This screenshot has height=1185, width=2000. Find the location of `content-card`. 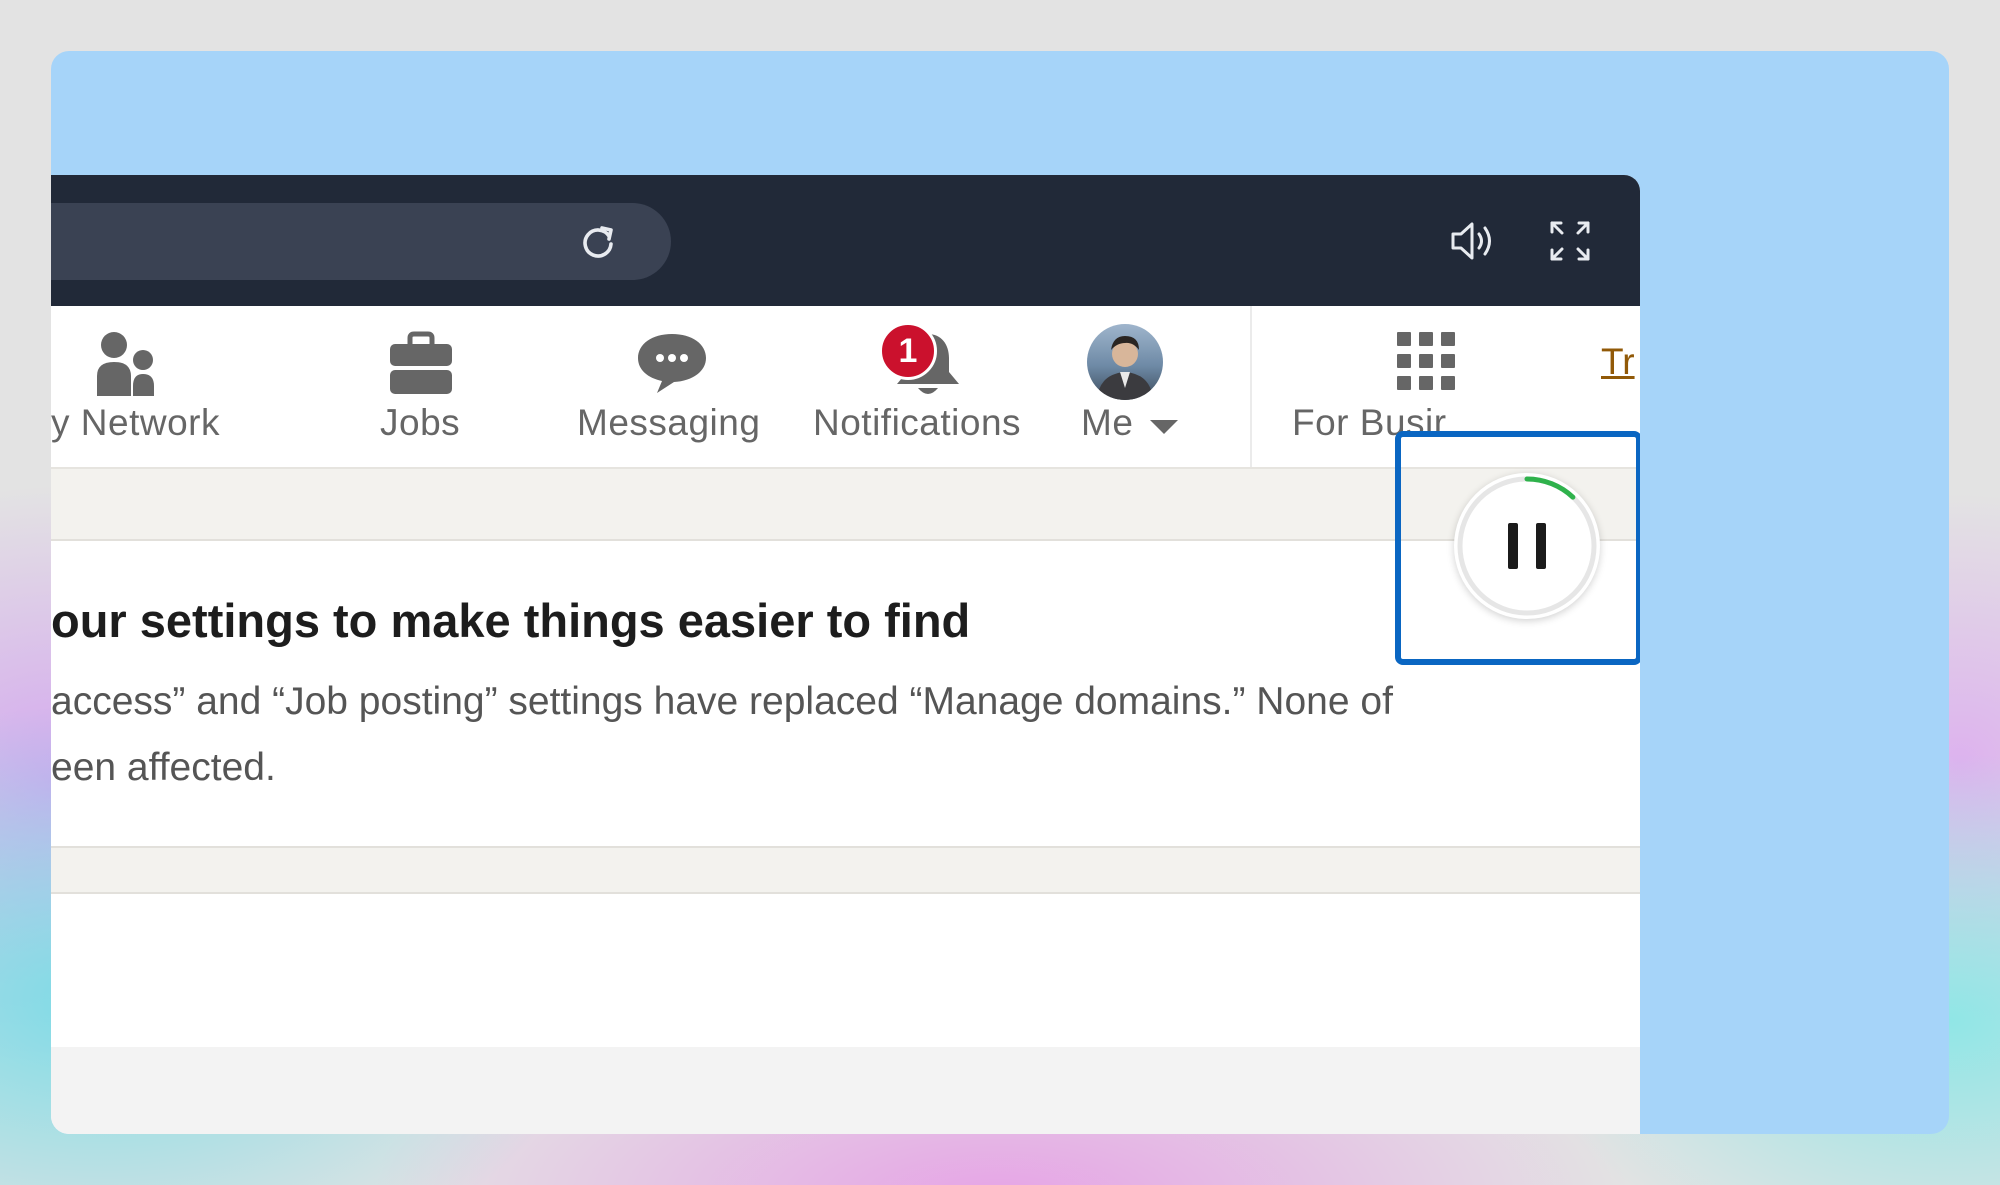

content-card is located at coordinates (845, 970).